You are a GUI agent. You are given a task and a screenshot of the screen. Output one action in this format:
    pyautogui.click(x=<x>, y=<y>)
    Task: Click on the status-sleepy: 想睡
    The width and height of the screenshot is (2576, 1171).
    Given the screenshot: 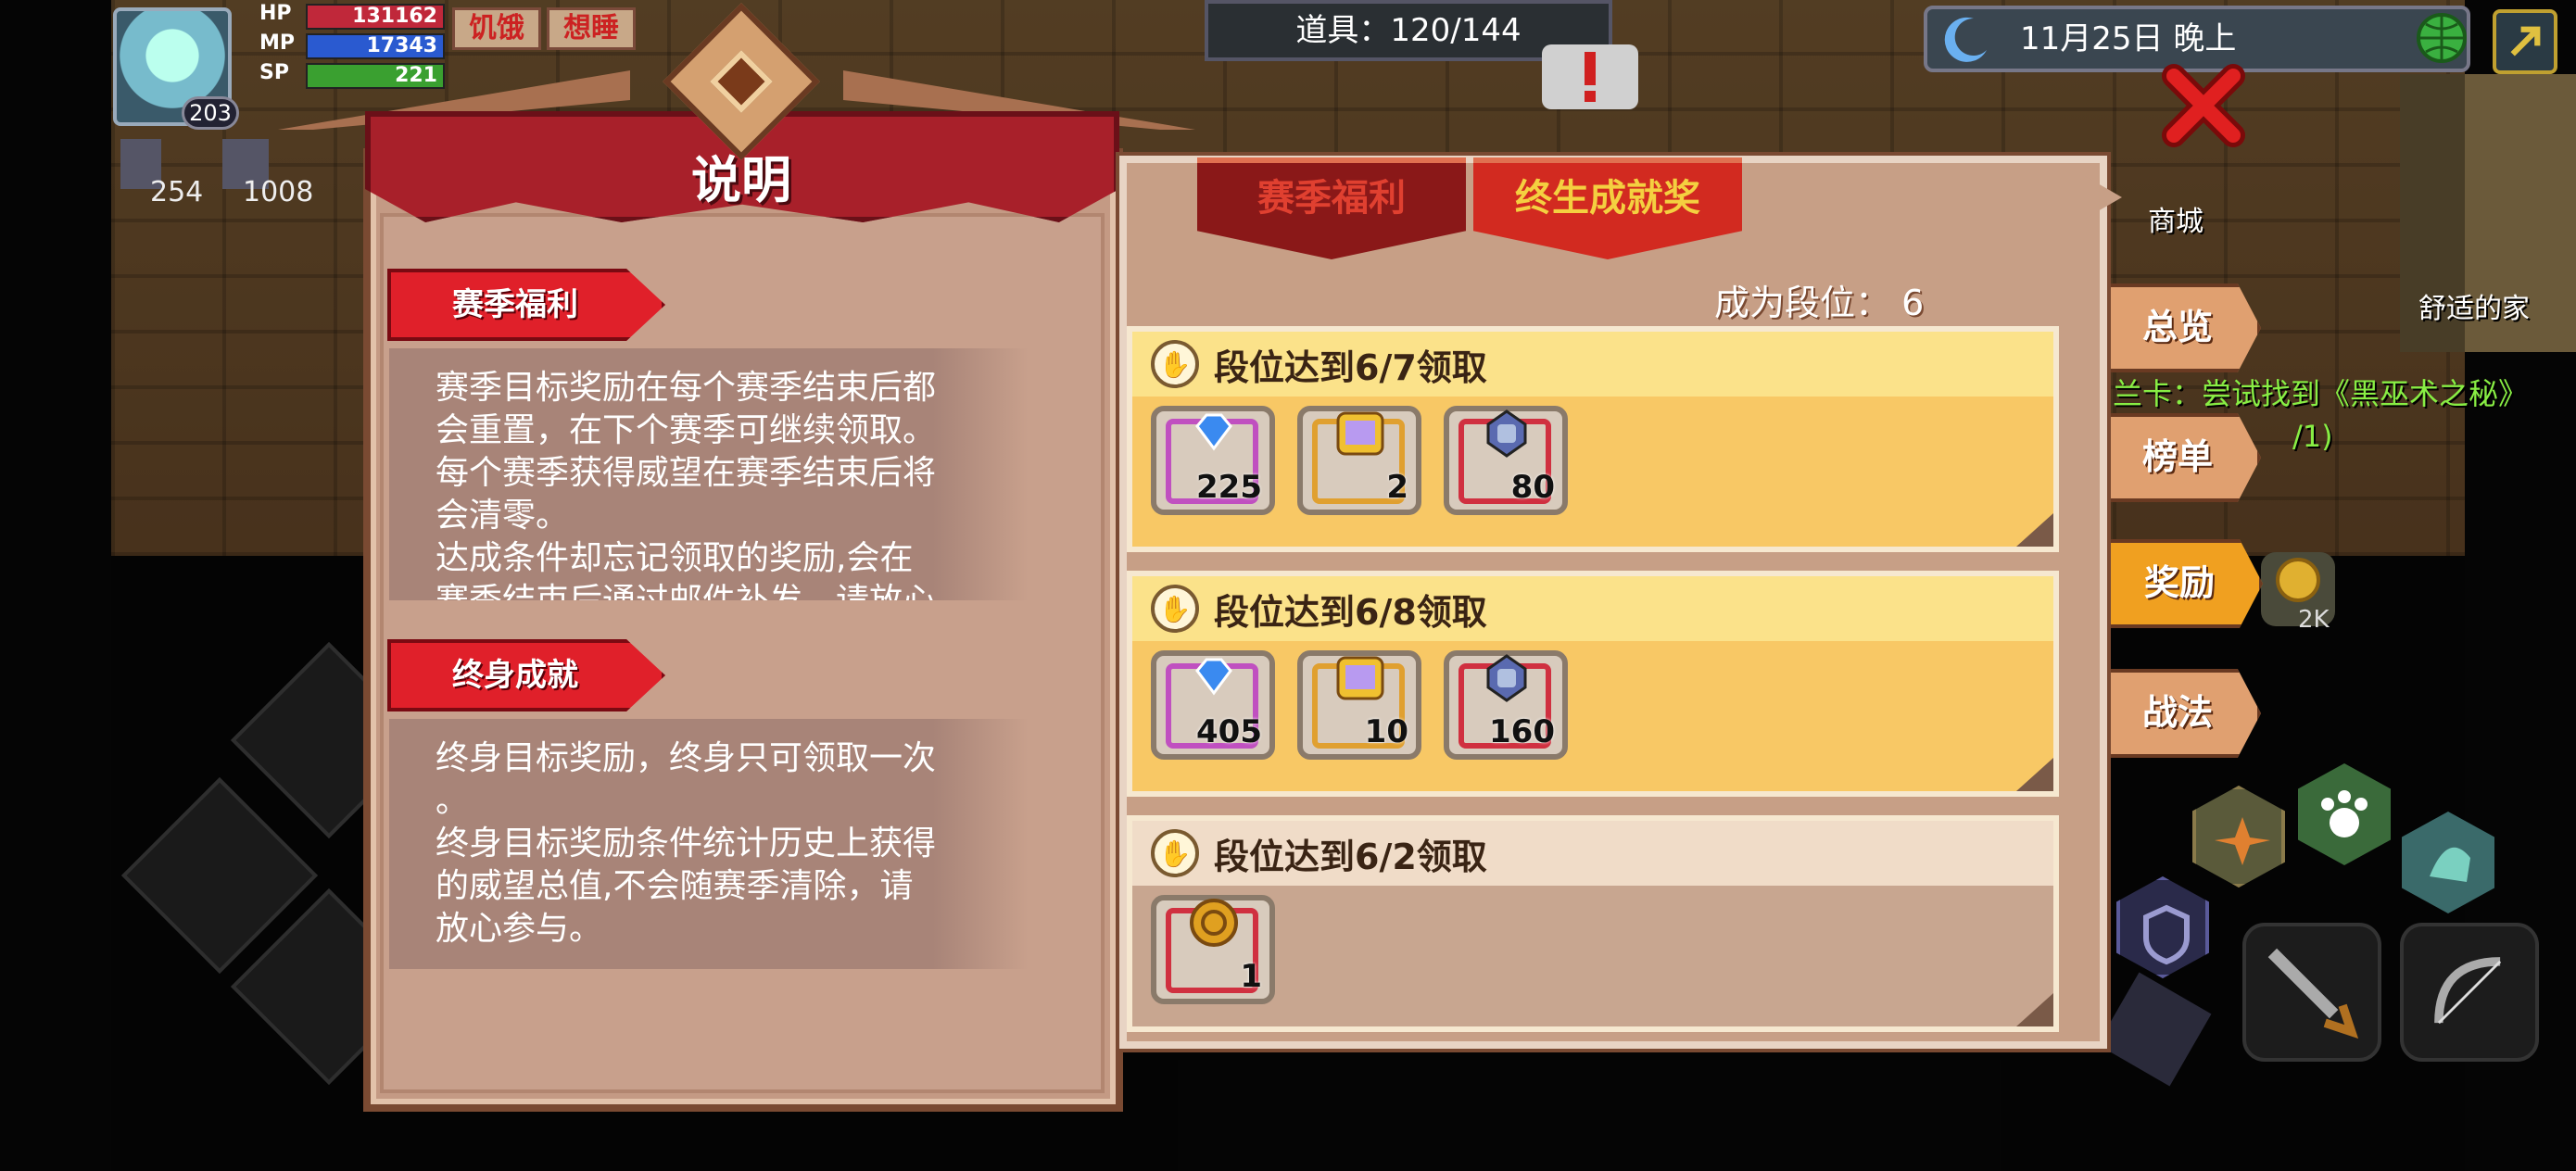 What is the action you would take?
    pyautogui.click(x=591, y=29)
    